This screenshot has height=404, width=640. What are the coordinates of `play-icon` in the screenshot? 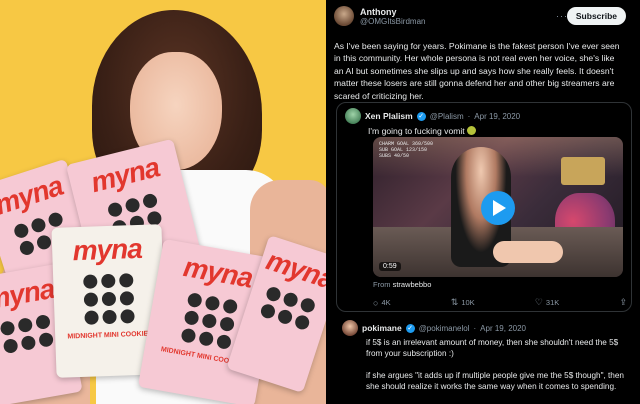 It's located at (499, 208).